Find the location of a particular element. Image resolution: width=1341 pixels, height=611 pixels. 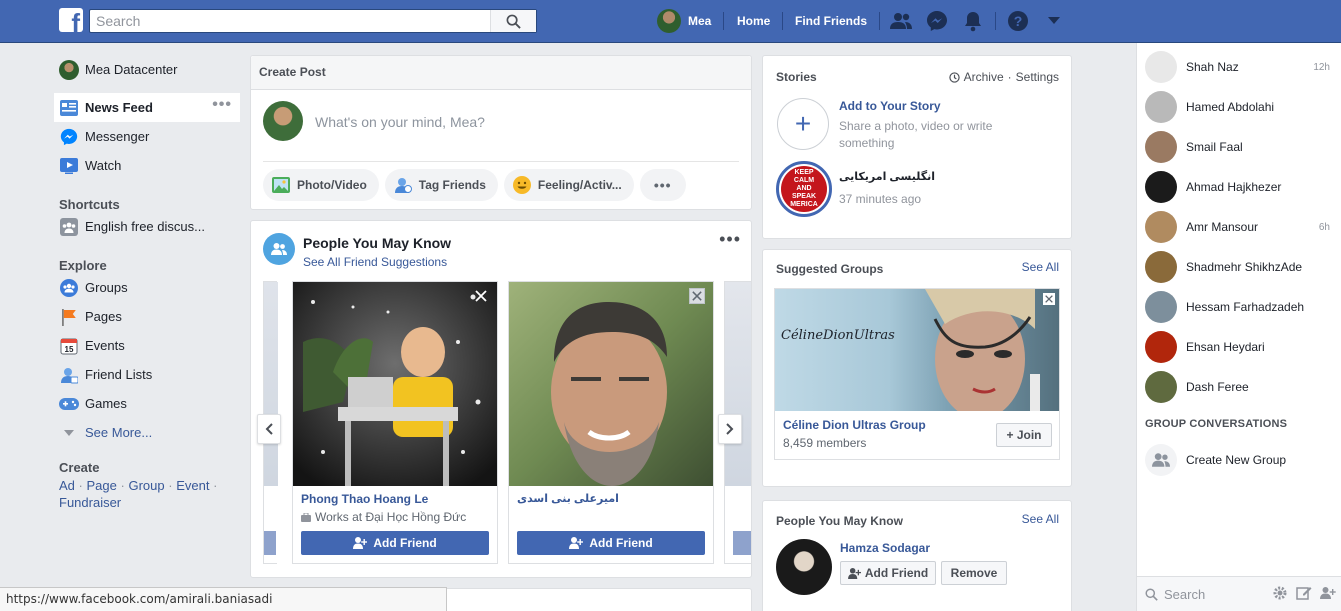

create-page-link: Page is located at coordinates (102, 485).